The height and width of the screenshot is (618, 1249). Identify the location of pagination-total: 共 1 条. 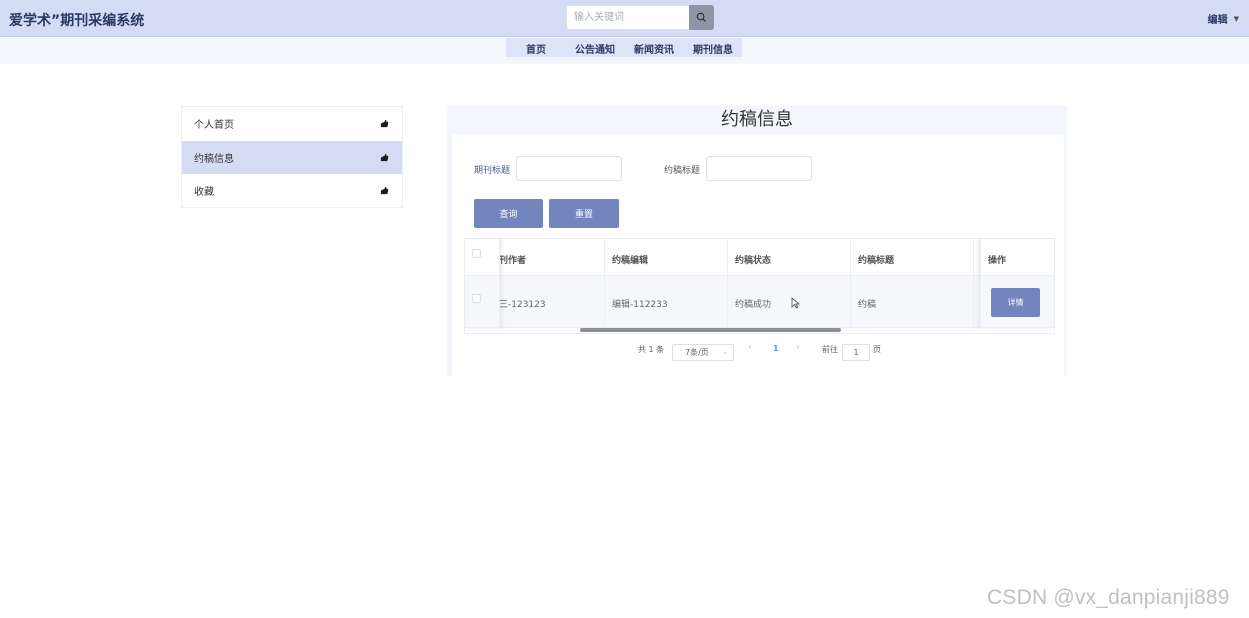
(651, 349).